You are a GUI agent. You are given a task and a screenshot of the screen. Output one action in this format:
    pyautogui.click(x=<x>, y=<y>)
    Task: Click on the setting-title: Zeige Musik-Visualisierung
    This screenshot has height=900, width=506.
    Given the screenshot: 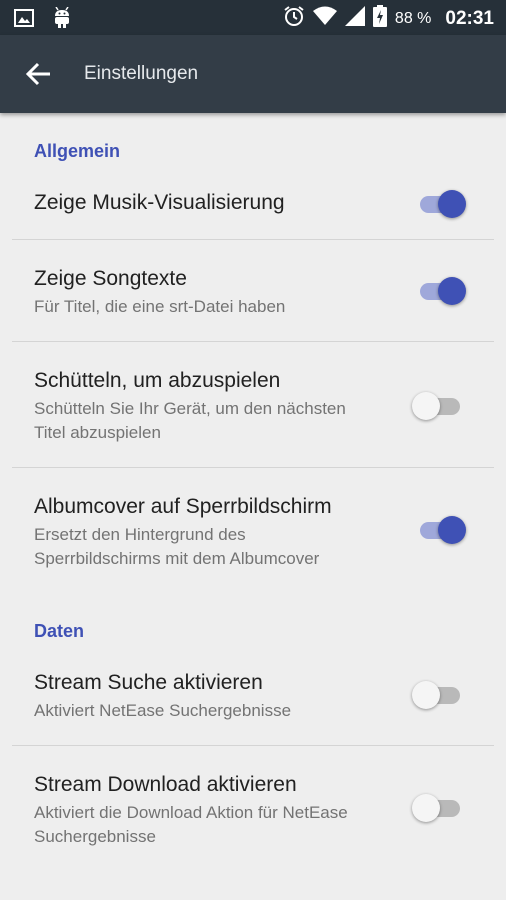 What is the action you would take?
    pyautogui.click(x=159, y=202)
    